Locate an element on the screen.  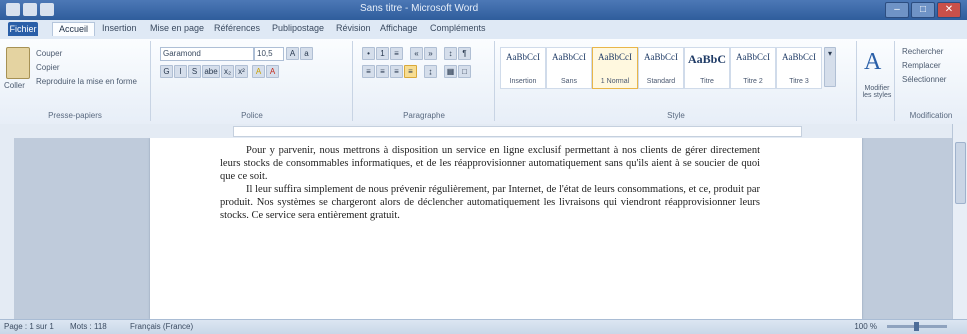
replace-button: Remplacer is located at coordinates (921, 65).